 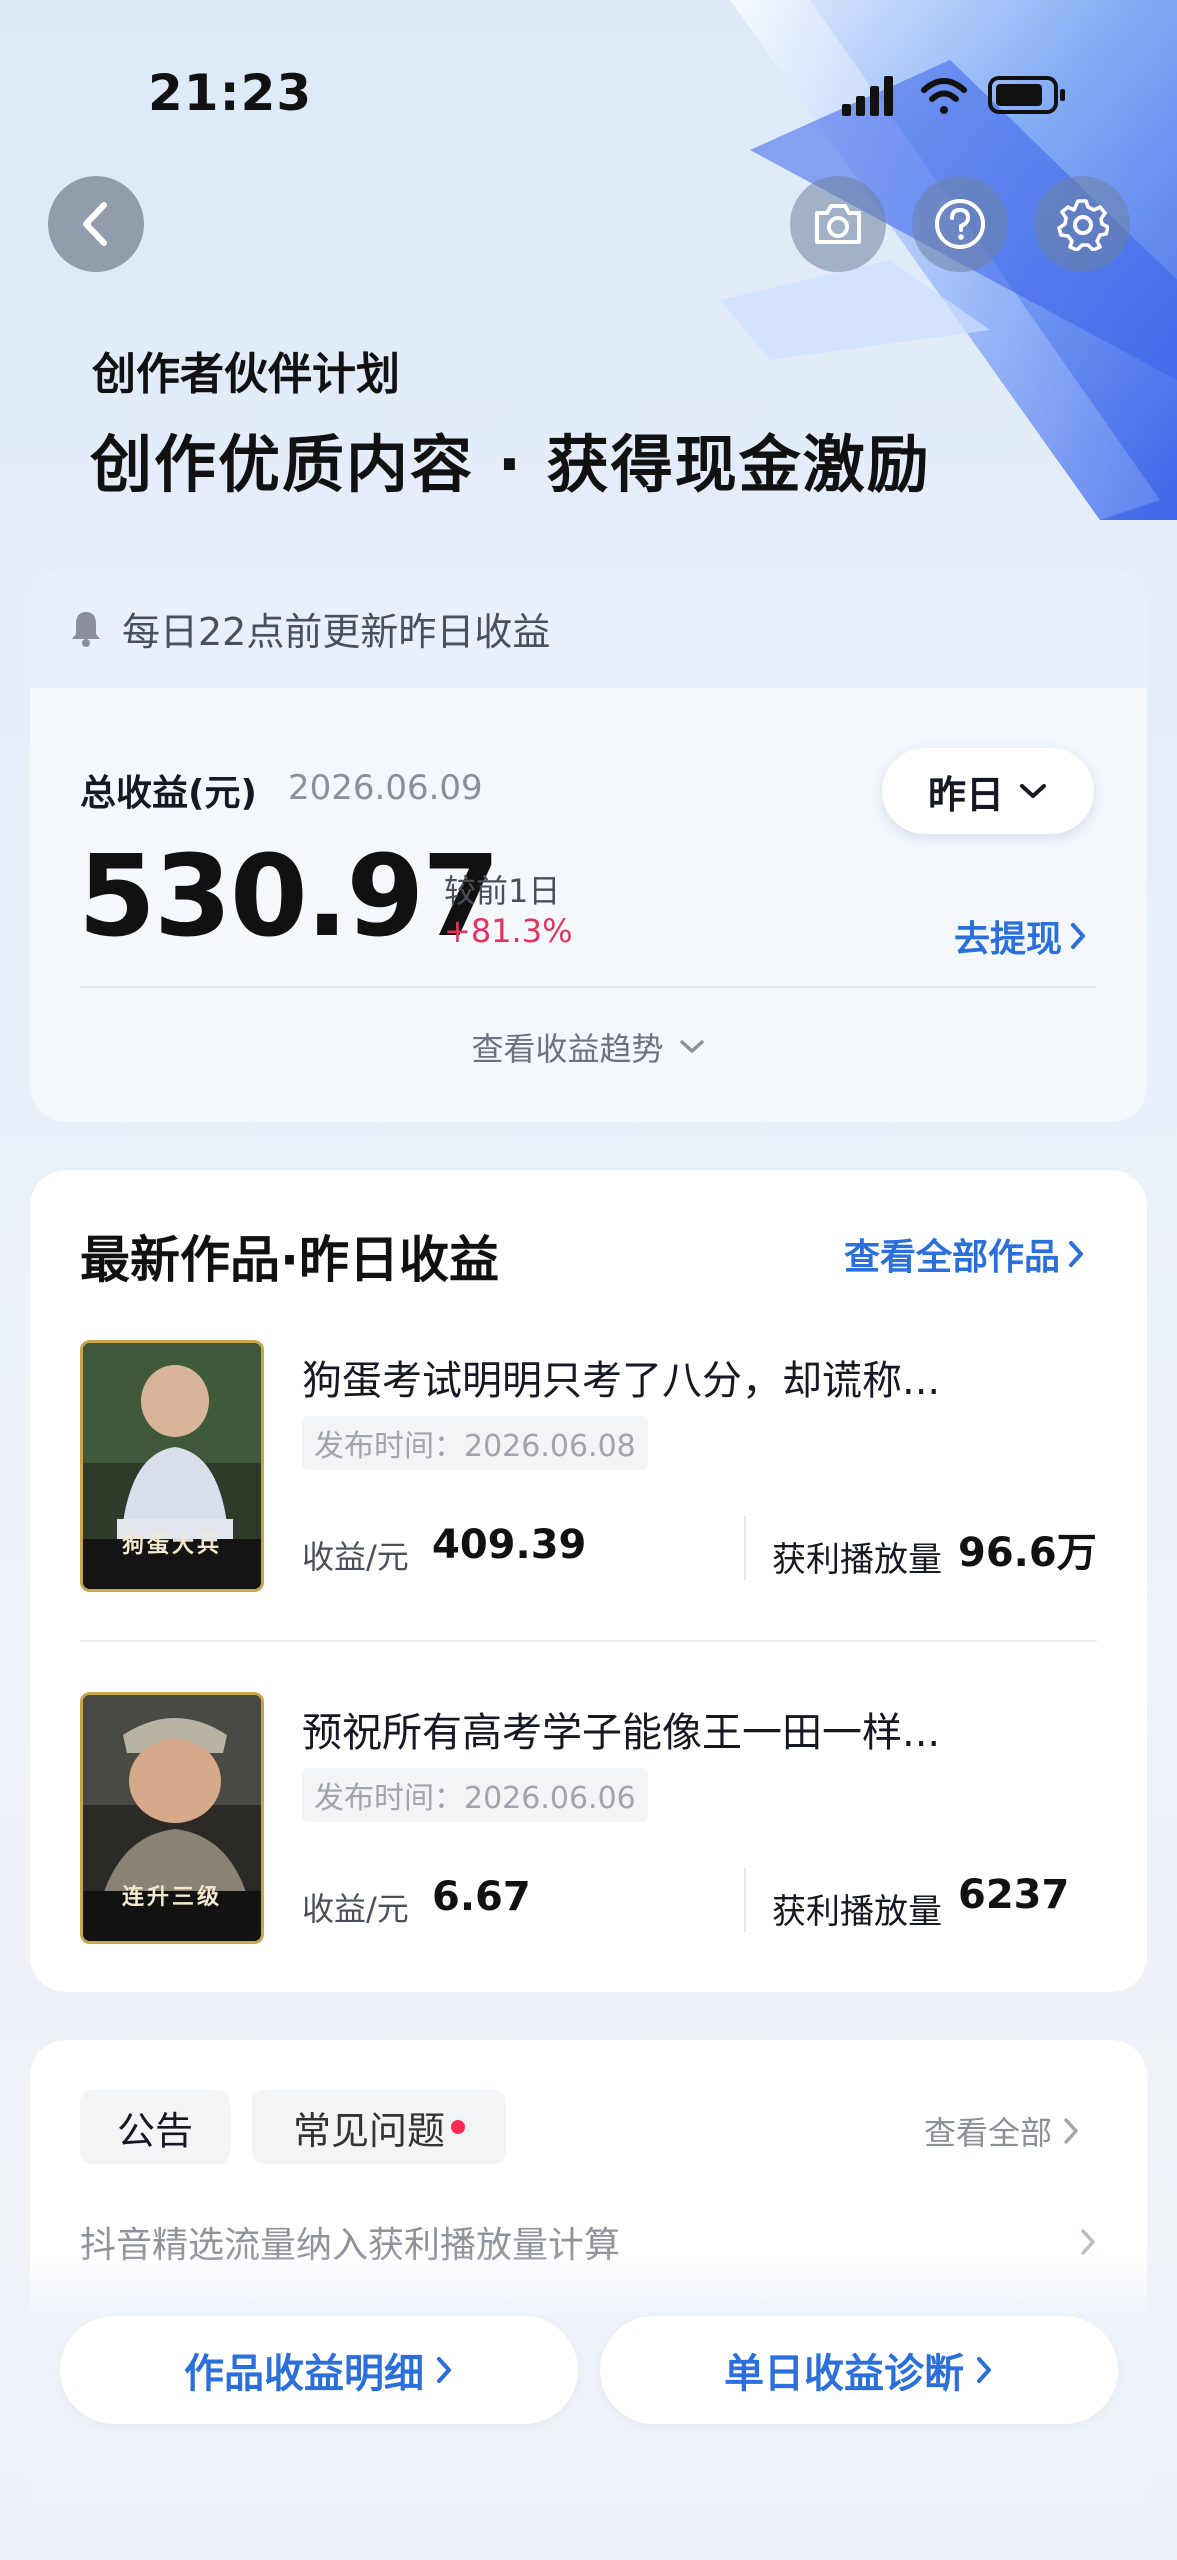 I want to click on earnings-date: 2026.06.09, so click(x=385, y=788).